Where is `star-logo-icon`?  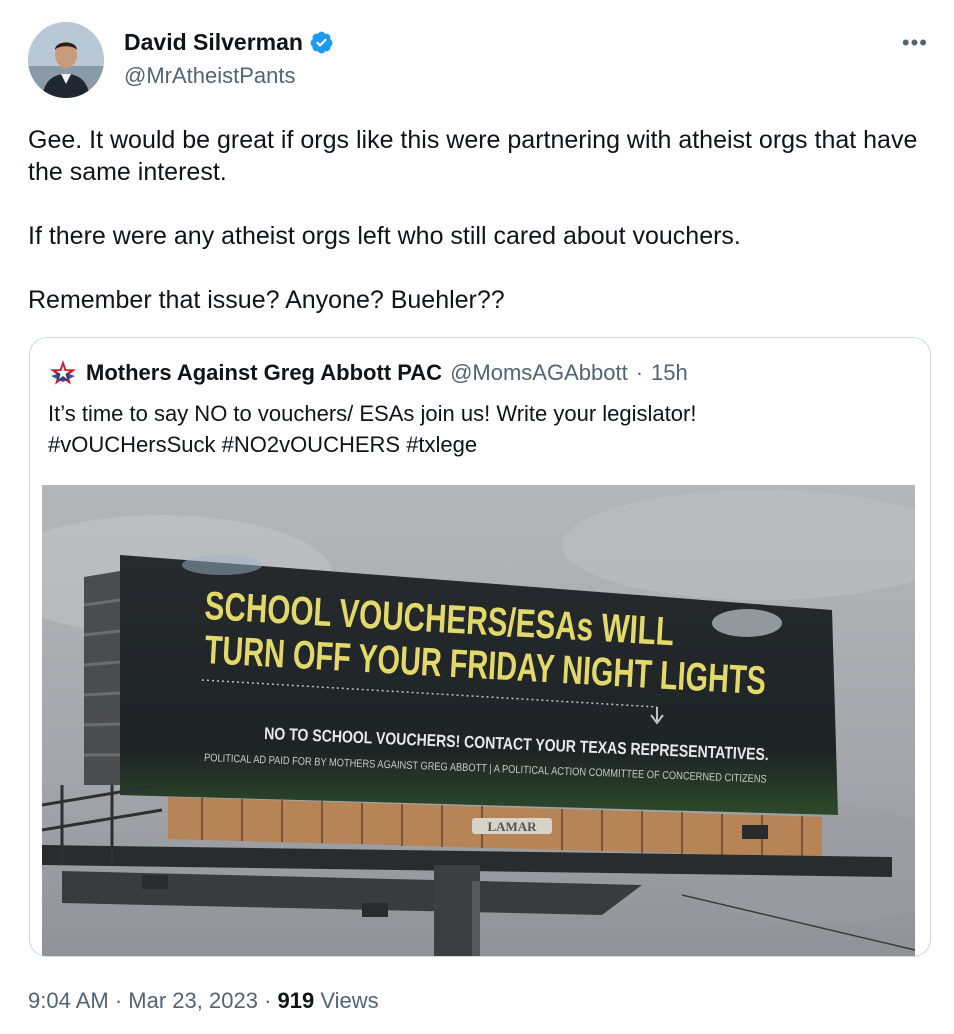
star-logo-icon is located at coordinates (63, 372).